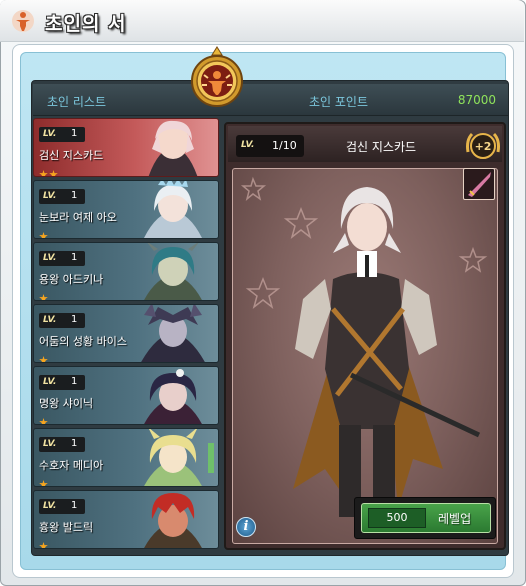  Describe the element at coordinates (284, 145) in the screenshot. I see `level-progress: 1/10` at that location.